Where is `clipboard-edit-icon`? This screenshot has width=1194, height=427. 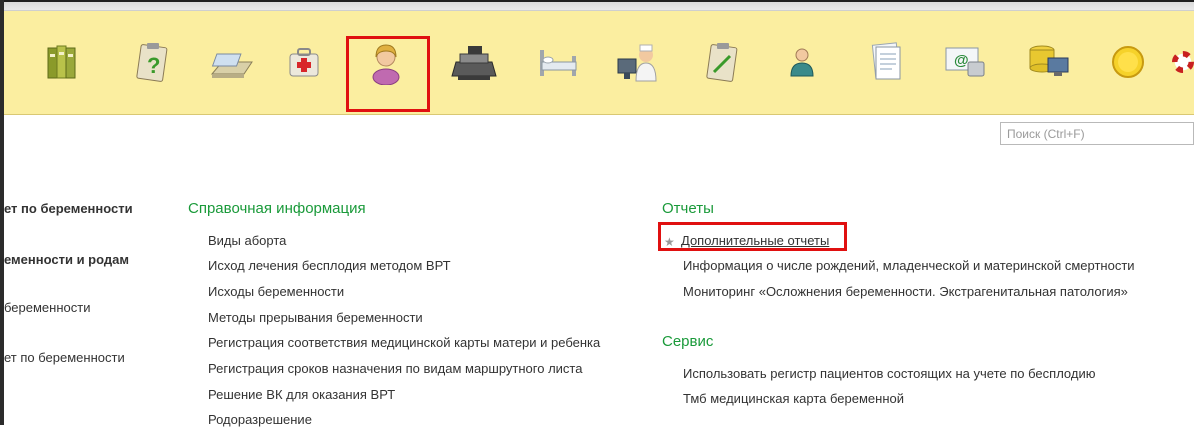
clipboard-edit-icon is located at coordinates (722, 62).